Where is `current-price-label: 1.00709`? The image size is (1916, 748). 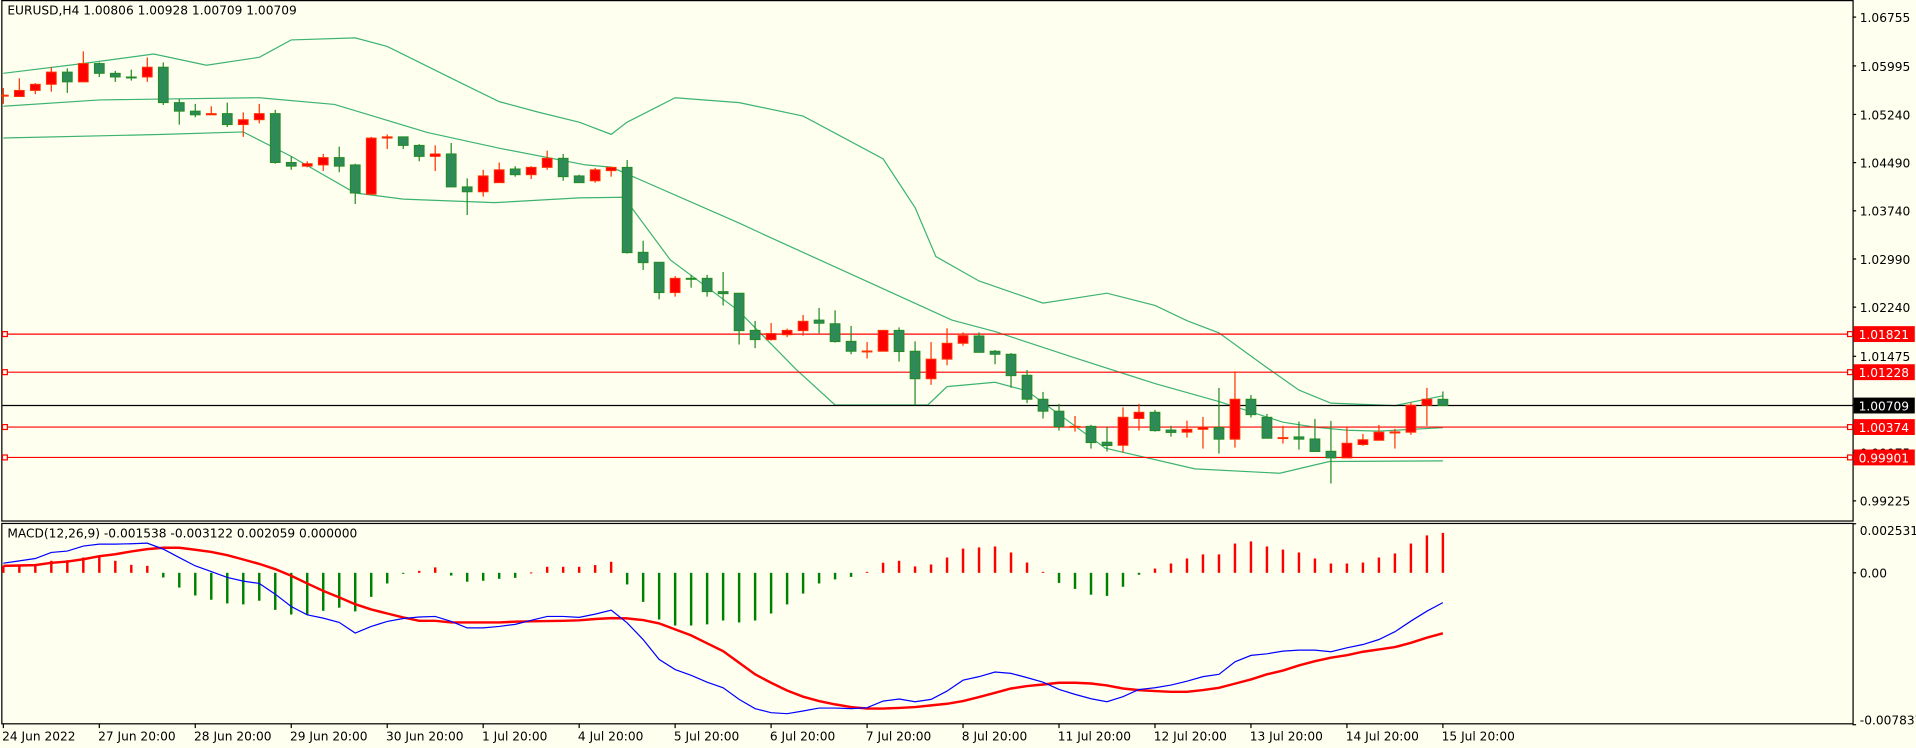 current-price-label: 1.00709 is located at coordinates (1884, 406).